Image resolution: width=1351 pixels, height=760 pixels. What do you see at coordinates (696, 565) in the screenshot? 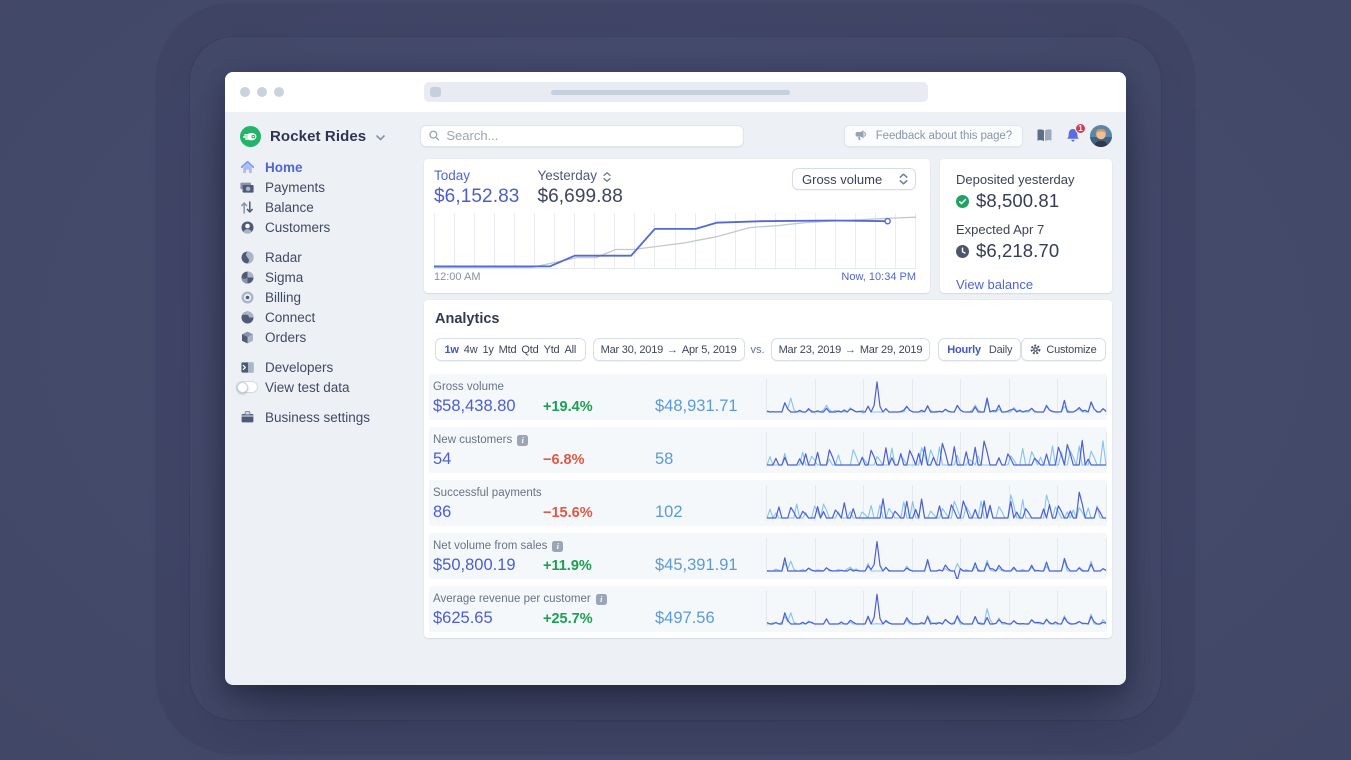
I see `metric-compare-value: $45,391.91` at bounding box center [696, 565].